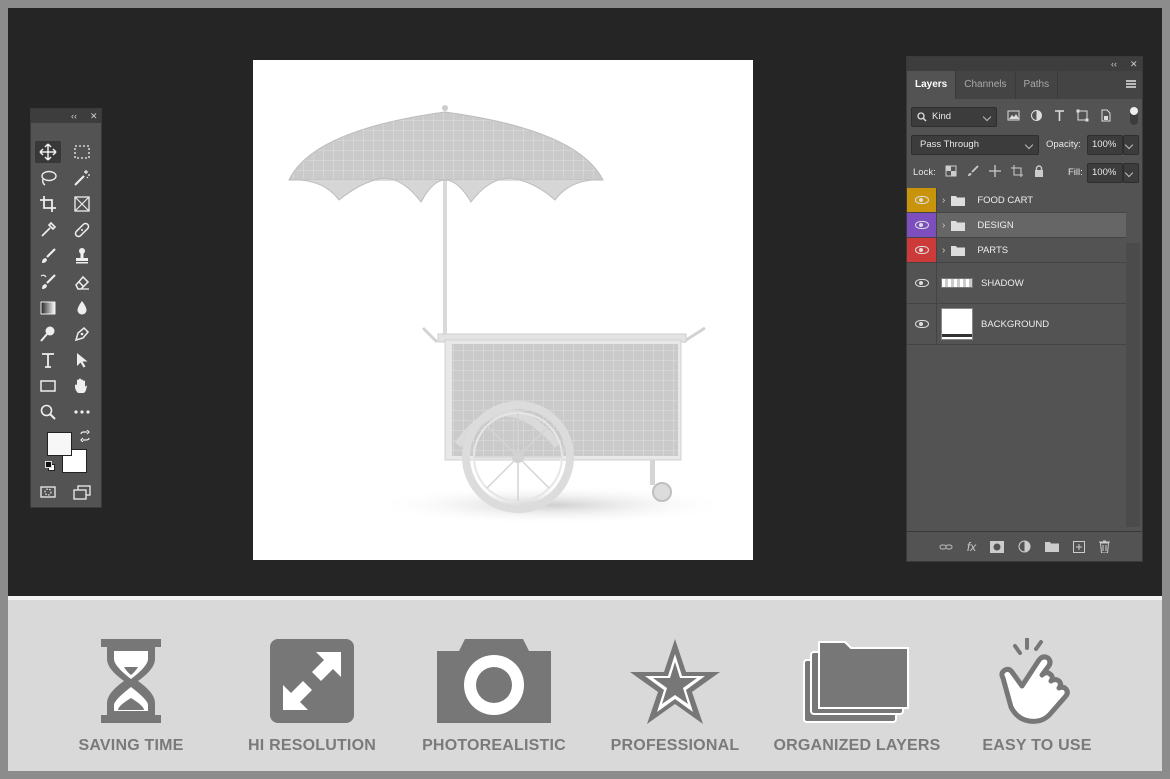  I want to click on feature-professional: PROFESSIONAL, so click(675, 685).